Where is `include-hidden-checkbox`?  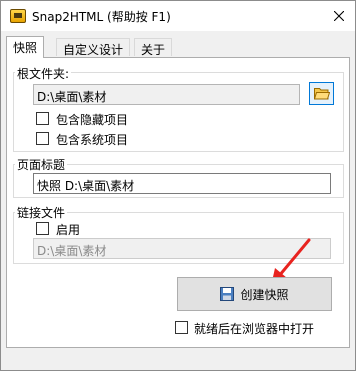
include-hidden-checkbox is located at coordinates (42, 118).